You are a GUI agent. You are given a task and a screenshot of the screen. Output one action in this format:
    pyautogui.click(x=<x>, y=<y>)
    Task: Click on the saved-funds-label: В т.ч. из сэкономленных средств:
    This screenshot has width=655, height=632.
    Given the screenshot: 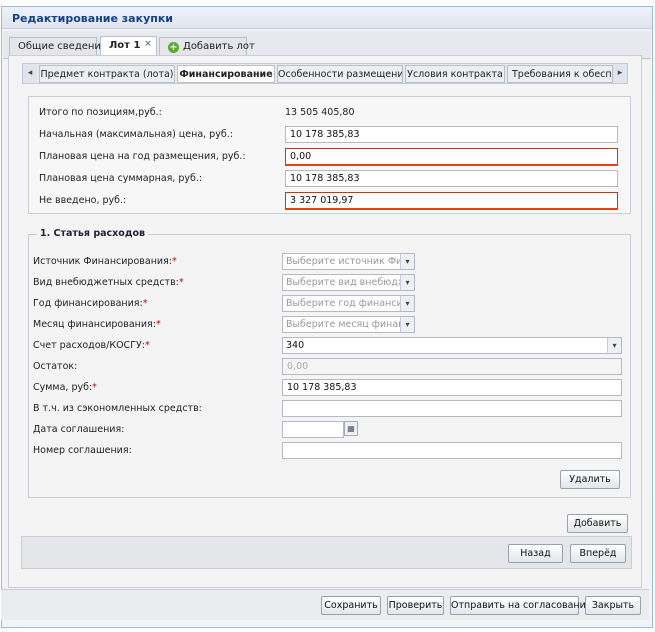 What is the action you would take?
    pyautogui.click(x=117, y=408)
    